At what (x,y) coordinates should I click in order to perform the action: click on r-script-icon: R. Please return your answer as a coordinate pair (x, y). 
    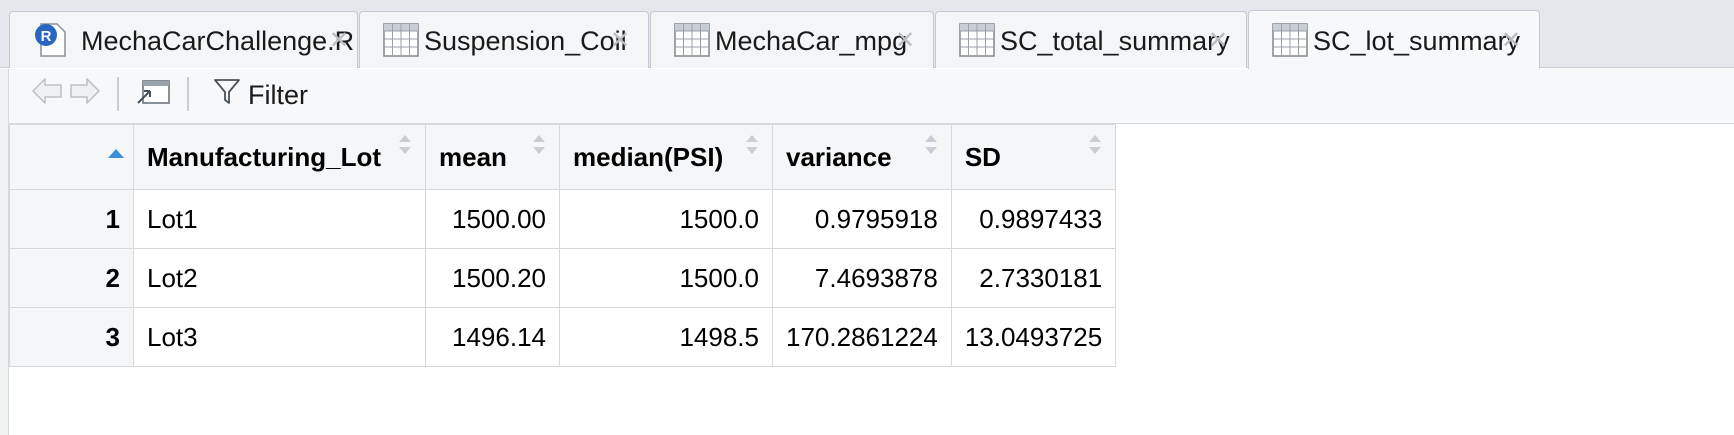
    Looking at the image, I should click on (51, 40).